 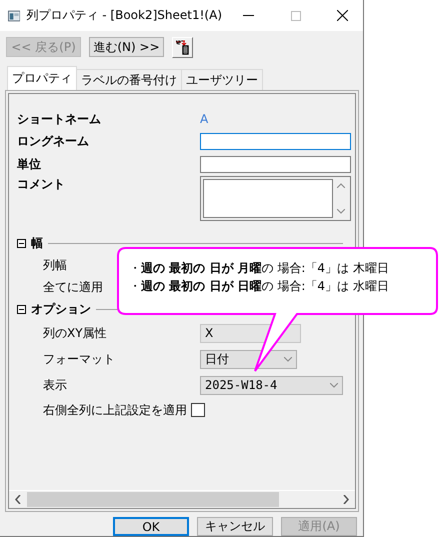 What do you see at coordinates (14, 16) in the screenshot?
I see `window-app-icon` at bounding box center [14, 16].